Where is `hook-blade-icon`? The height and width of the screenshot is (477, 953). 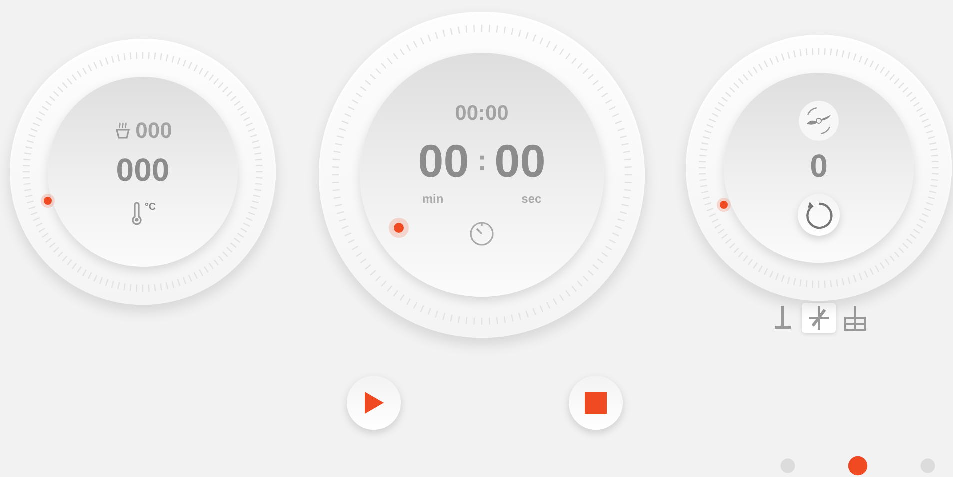
hook-blade-icon is located at coordinates (783, 318).